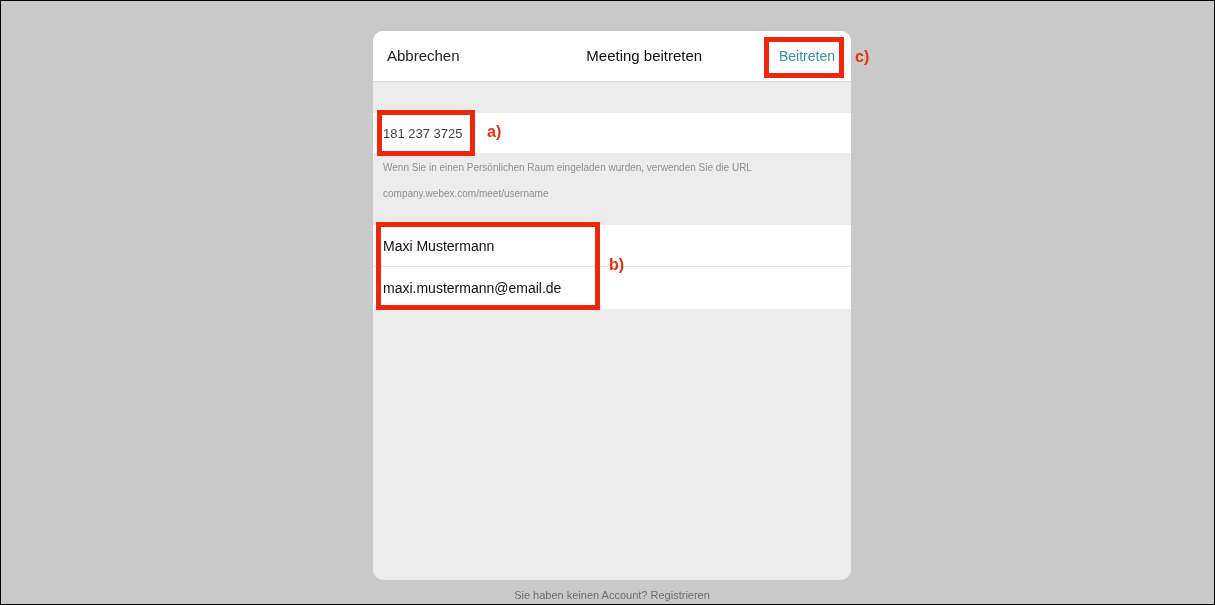 The height and width of the screenshot is (605, 1215). I want to click on dialog-title: Meeting beitreten, so click(644, 55).